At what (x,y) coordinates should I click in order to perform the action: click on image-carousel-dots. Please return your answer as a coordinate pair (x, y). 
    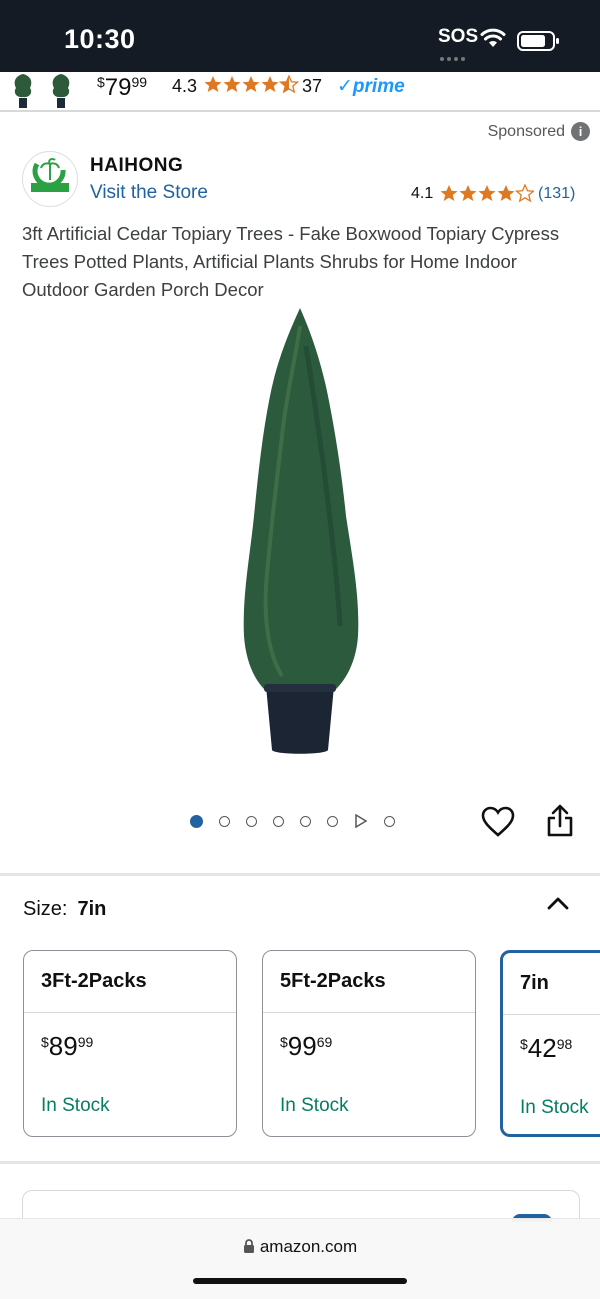
    Looking at the image, I should click on (300, 821).